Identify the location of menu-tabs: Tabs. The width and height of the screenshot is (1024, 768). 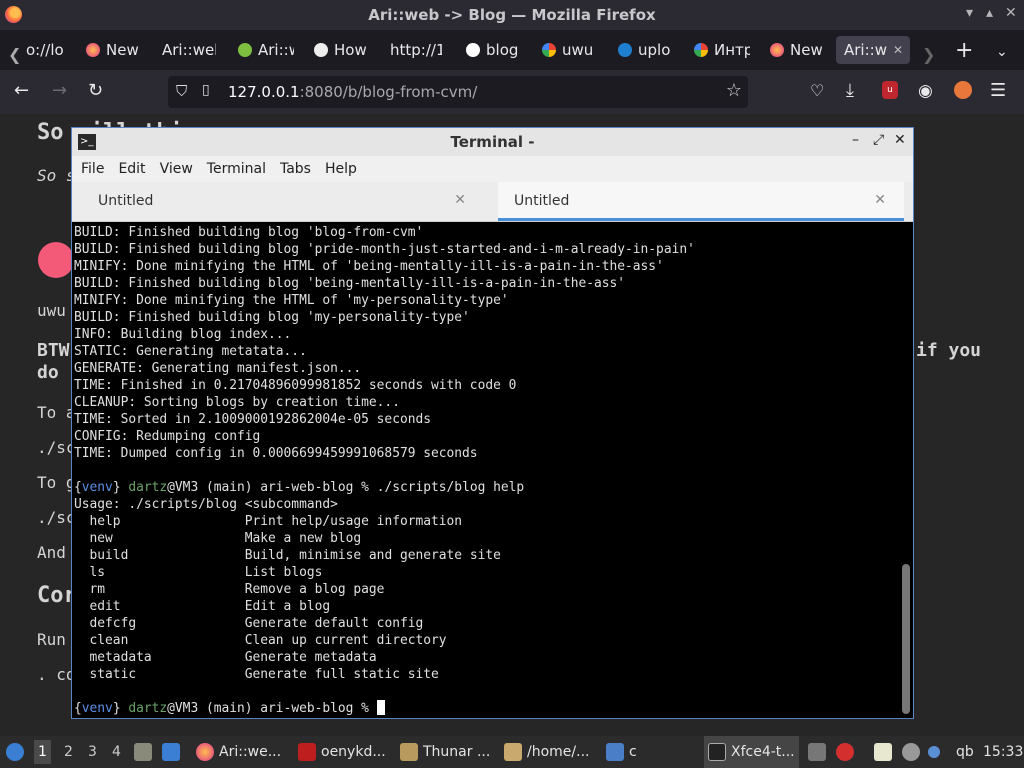
(295, 169).